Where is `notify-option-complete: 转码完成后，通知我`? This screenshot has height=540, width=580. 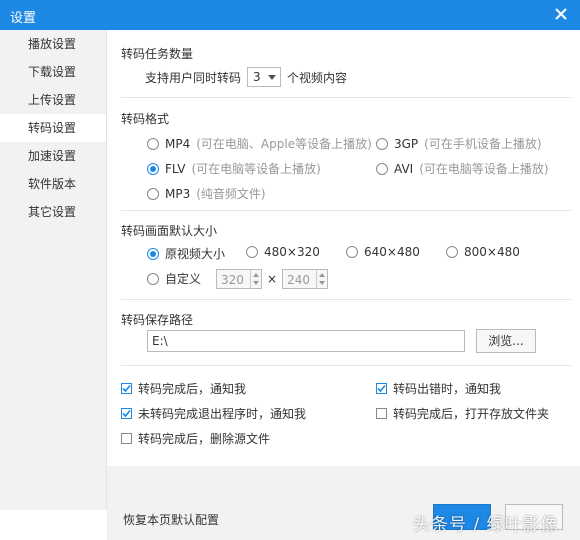 notify-option-complete: 转码完成后，通知我 is located at coordinates (183, 388).